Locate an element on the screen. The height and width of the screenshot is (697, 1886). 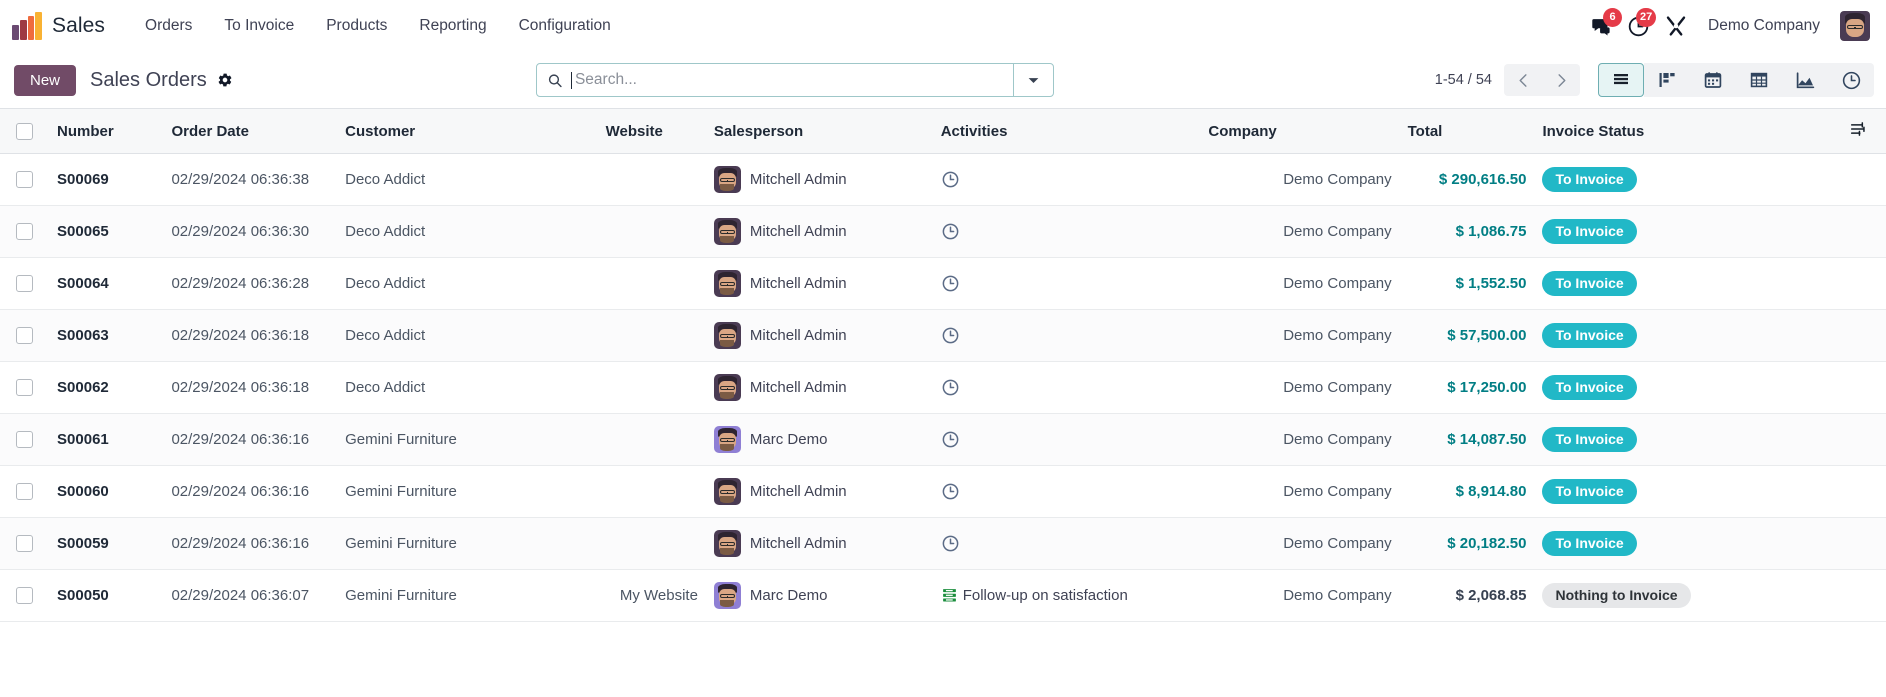
header-customer: Customer is located at coordinates (467, 131).